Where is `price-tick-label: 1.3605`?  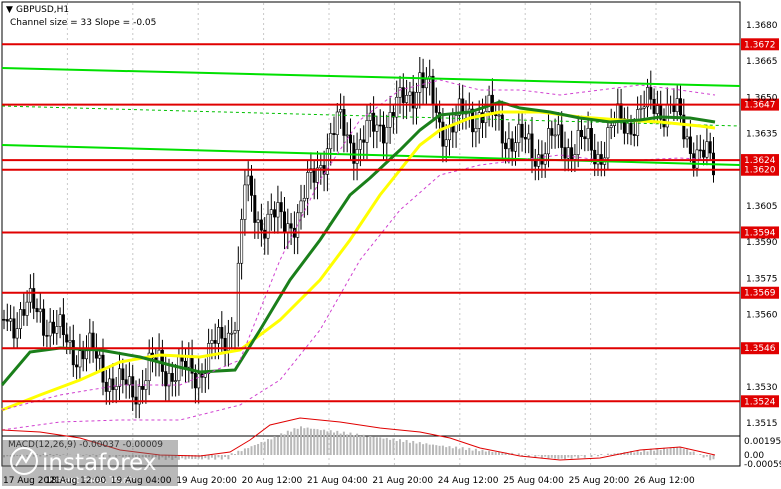 price-tick-label: 1.3605 is located at coordinates (762, 207).